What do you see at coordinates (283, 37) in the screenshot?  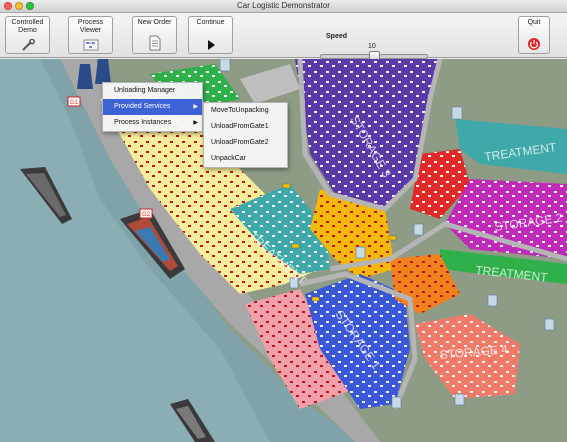 I see `toolbar: Controlled Demo Process Viewer New Order` at bounding box center [283, 37].